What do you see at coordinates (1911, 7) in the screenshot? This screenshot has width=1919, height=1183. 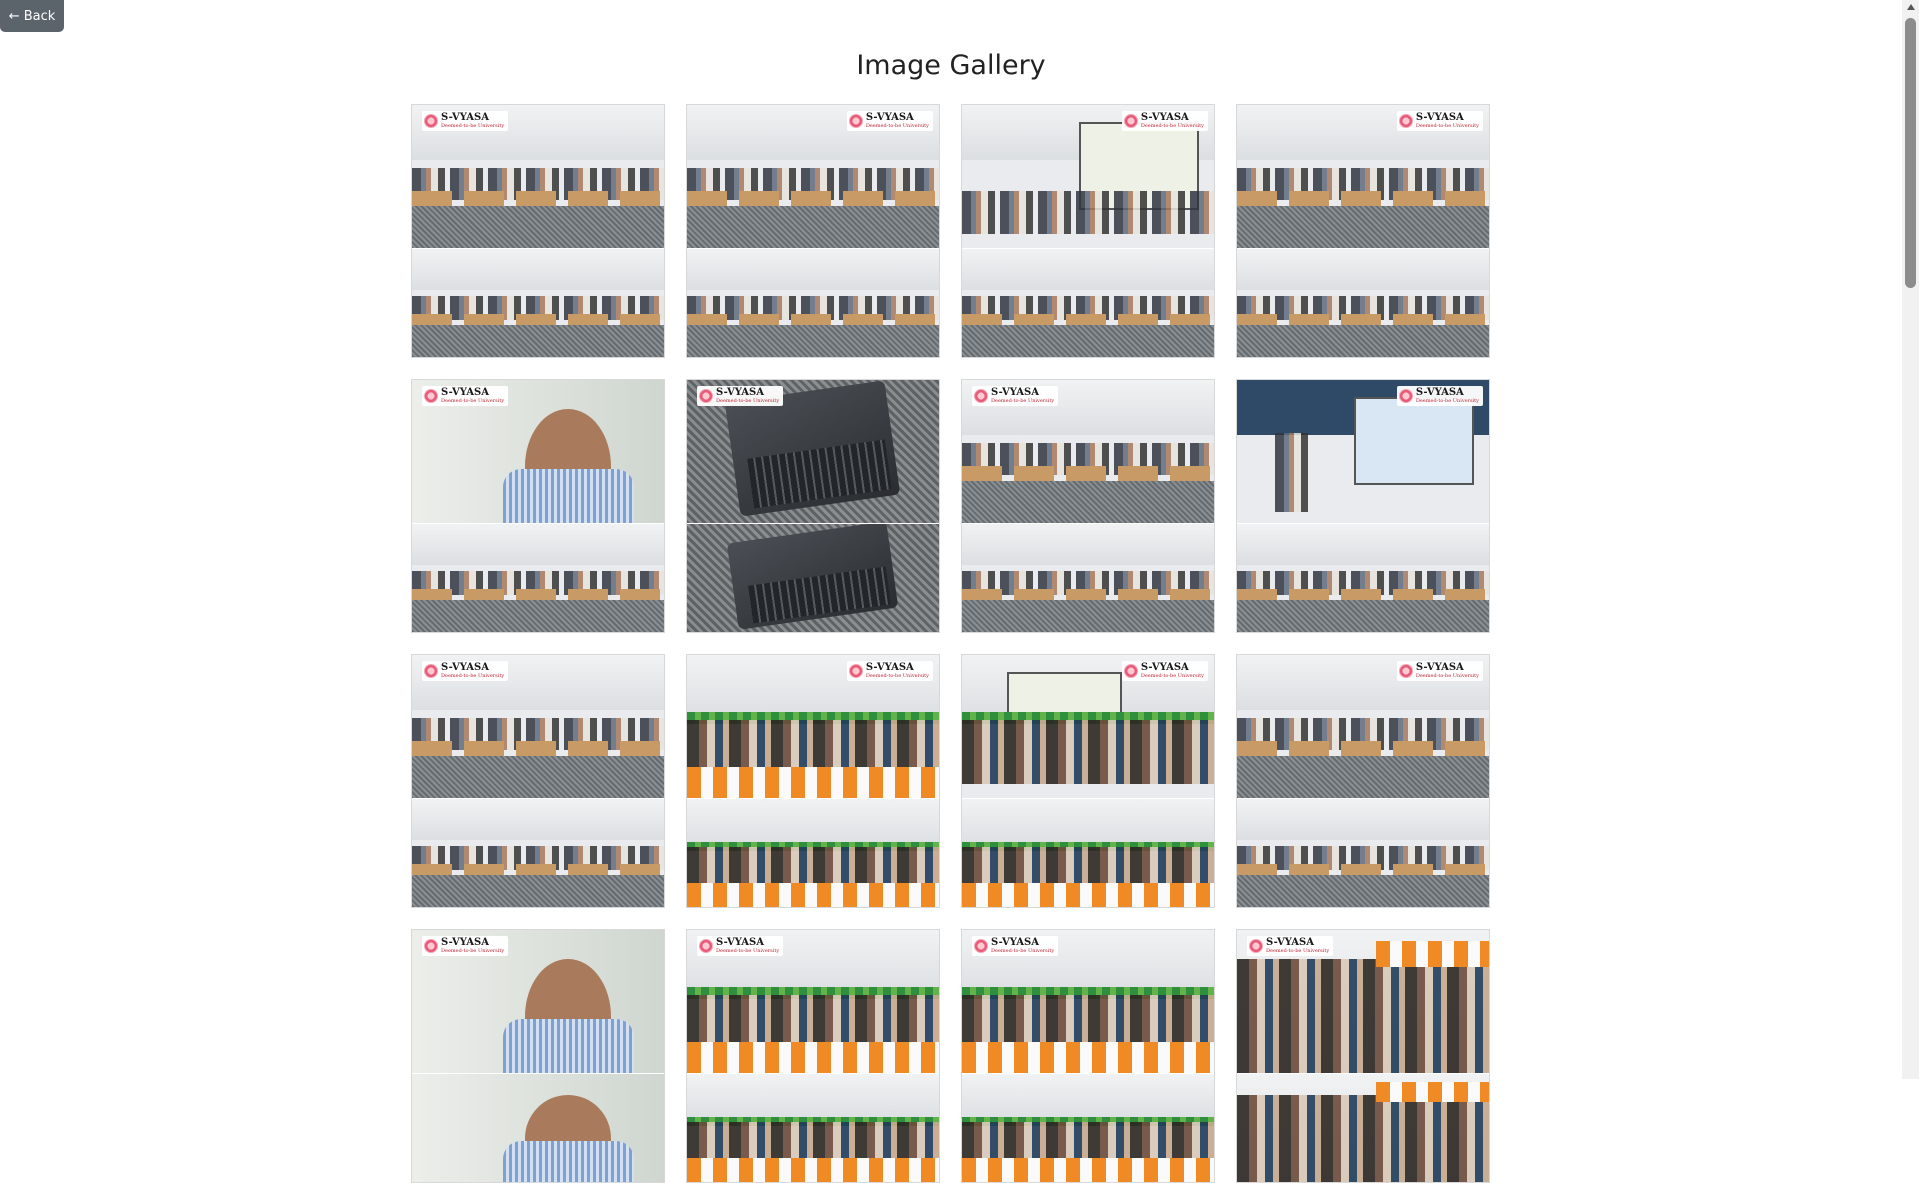 I see `scroll-up-arrow-icon` at bounding box center [1911, 7].